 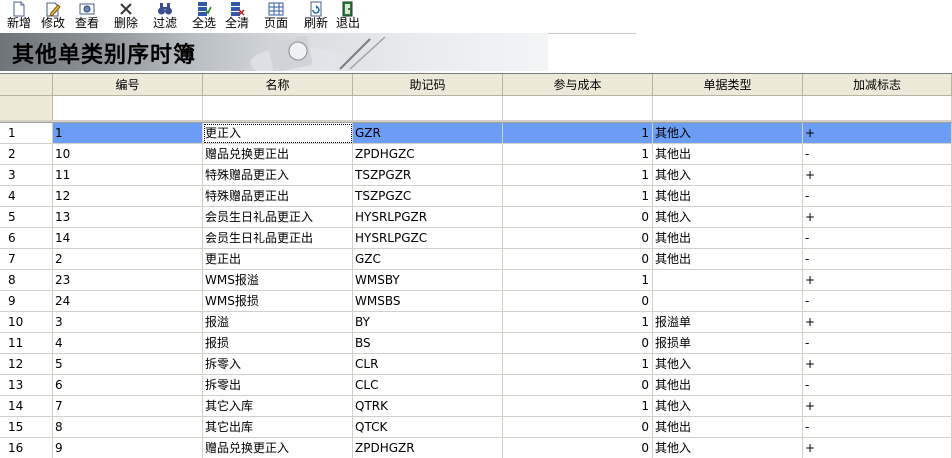 I want to click on cell-doc-type, so click(x=728, y=301).